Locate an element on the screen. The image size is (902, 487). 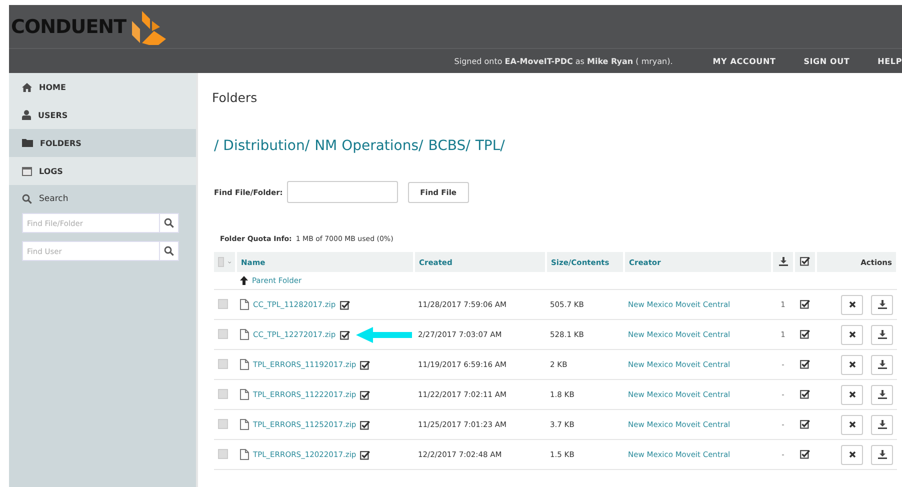
logo-text: CONDUENT is located at coordinates (68, 27).